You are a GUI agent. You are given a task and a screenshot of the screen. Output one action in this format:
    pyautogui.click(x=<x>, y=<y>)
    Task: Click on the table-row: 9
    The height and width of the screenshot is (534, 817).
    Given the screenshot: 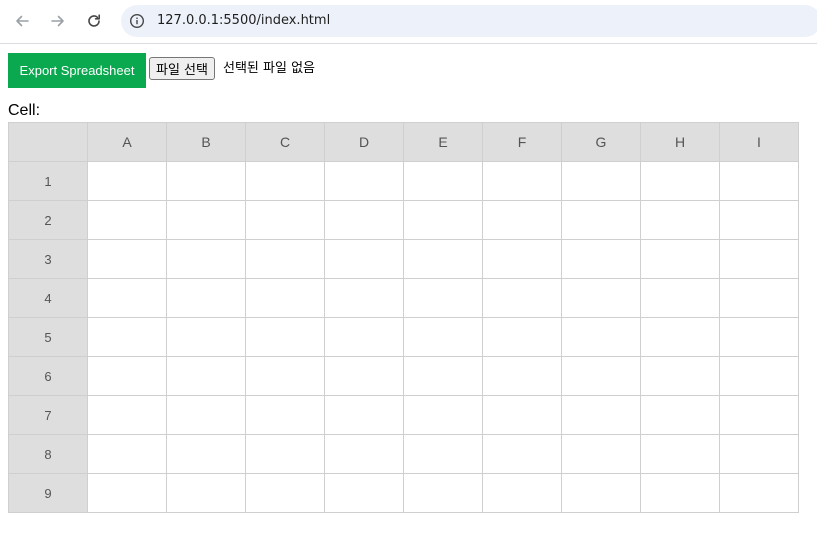 What is the action you would take?
    pyautogui.click(x=403, y=493)
    